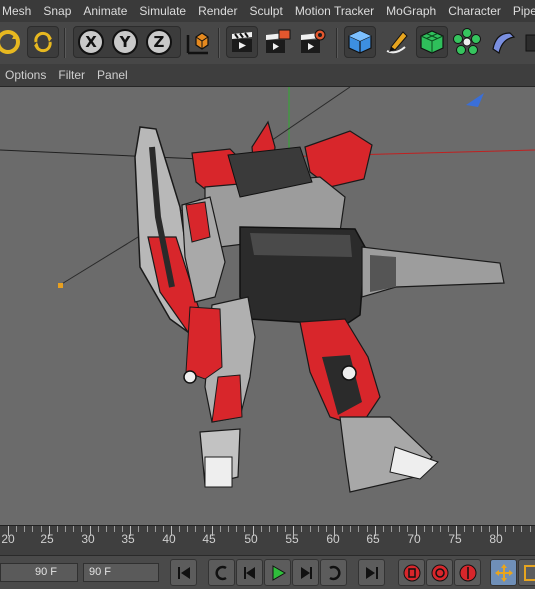 Image resolution: width=535 pixels, height=589 pixels. Describe the element at coordinates (121, 572) in the screenshot. I see `max-frame-field: 90 F` at that location.